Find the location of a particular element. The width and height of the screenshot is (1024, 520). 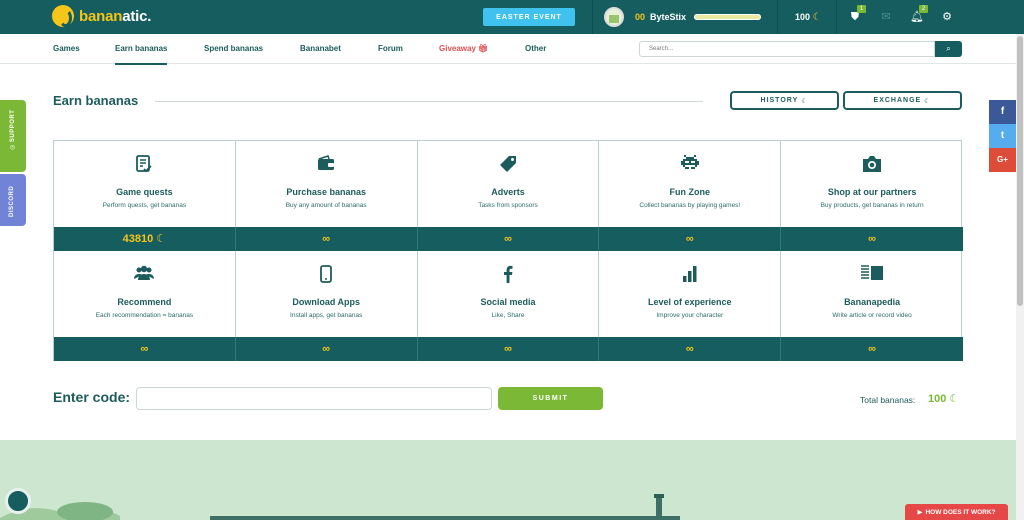

logo: bananatic. is located at coordinates (101, 16).